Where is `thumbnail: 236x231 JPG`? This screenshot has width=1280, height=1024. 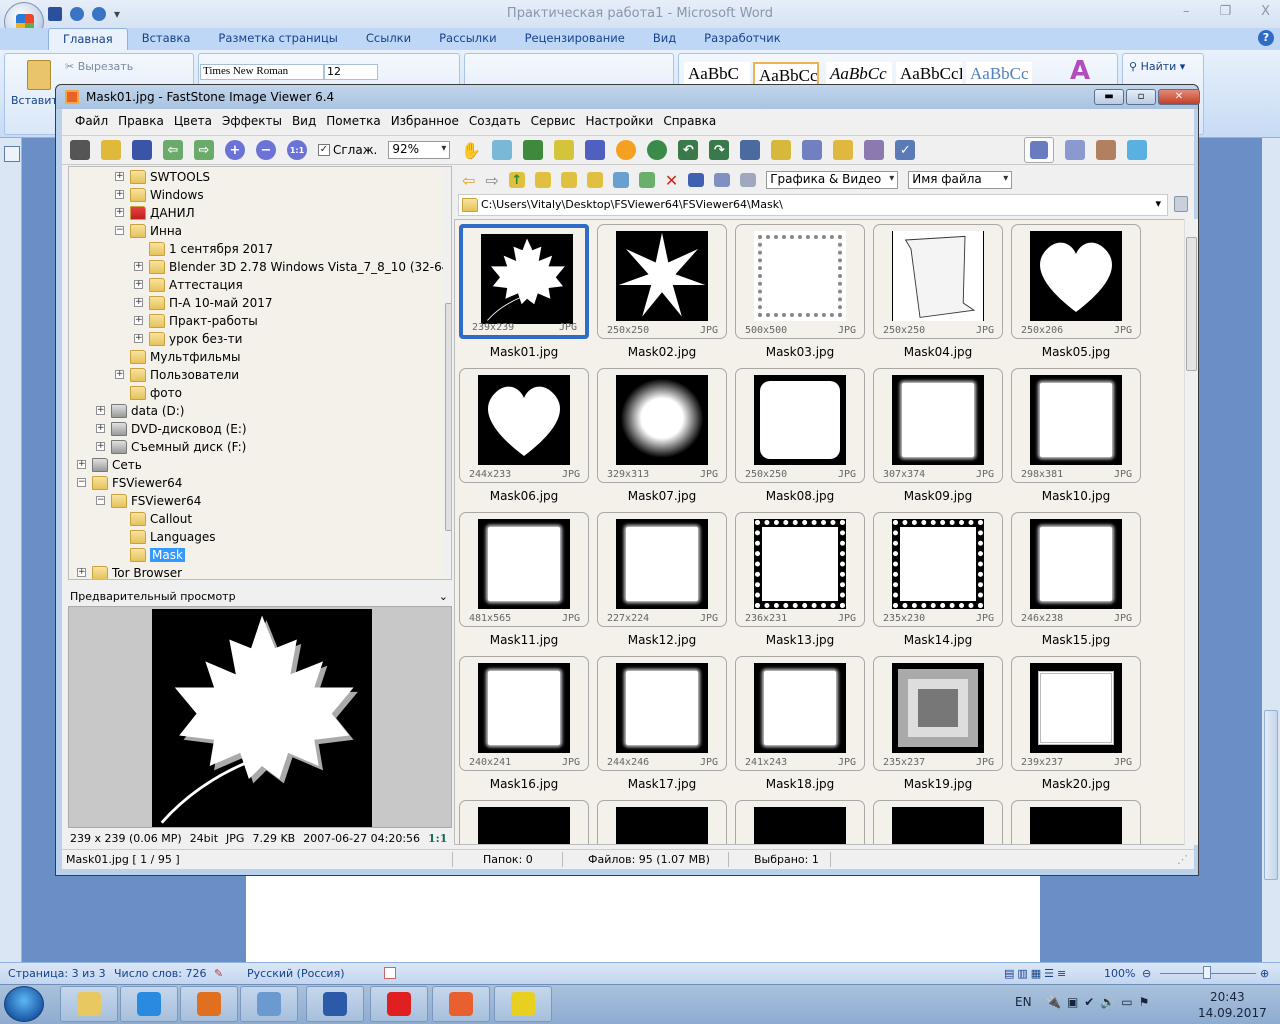 thumbnail: 236x231 JPG is located at coordinates (800, 569).